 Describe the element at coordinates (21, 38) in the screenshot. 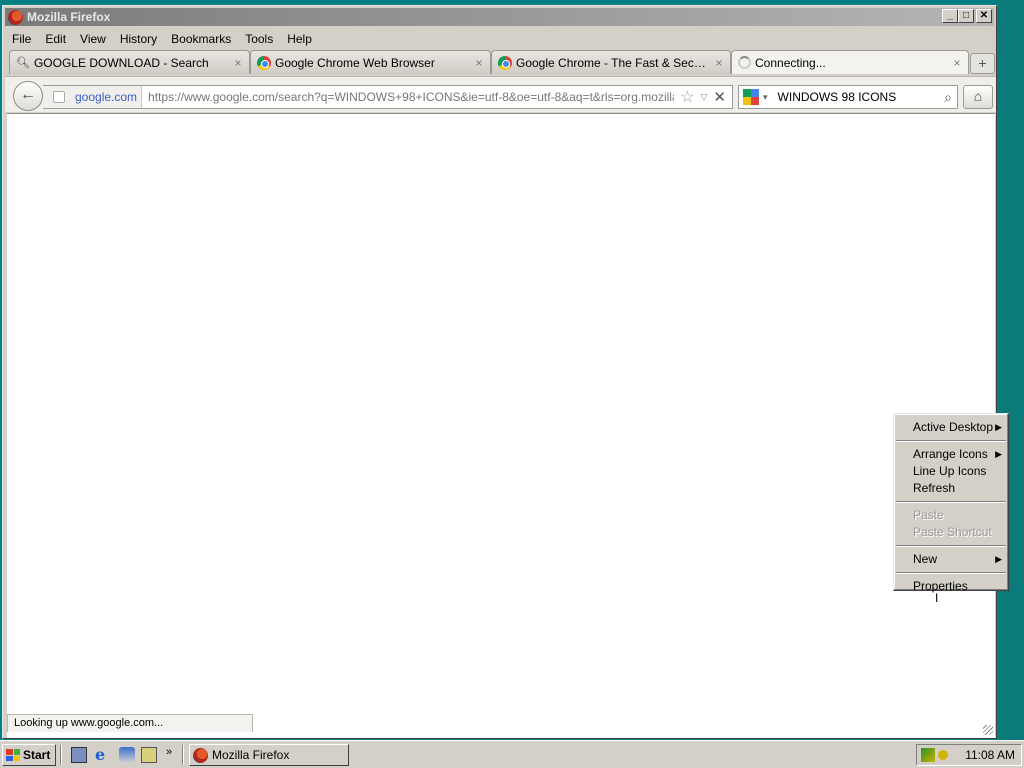

I see `menu-file: File` at that location.